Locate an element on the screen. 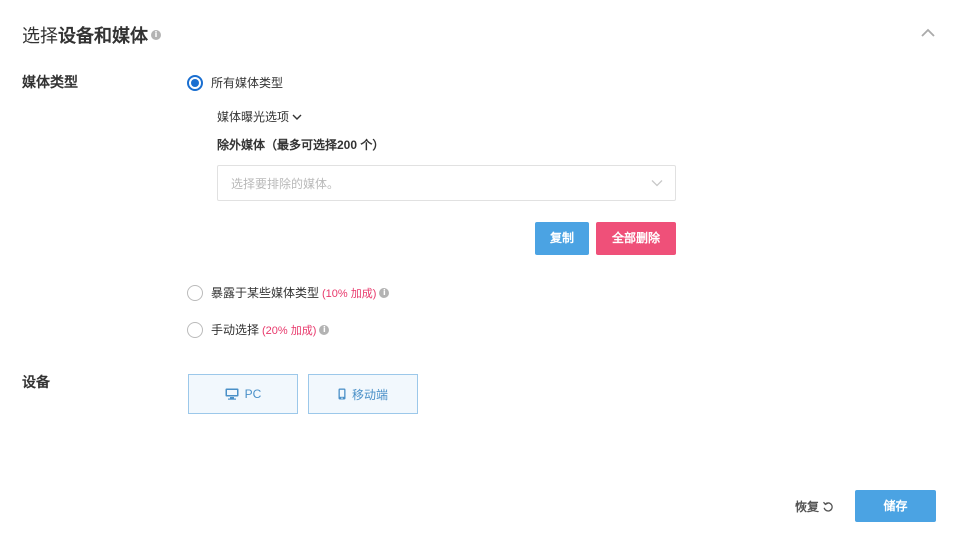  radio-all-media: 所有媒体类型 is located at coordinates (235, 82).